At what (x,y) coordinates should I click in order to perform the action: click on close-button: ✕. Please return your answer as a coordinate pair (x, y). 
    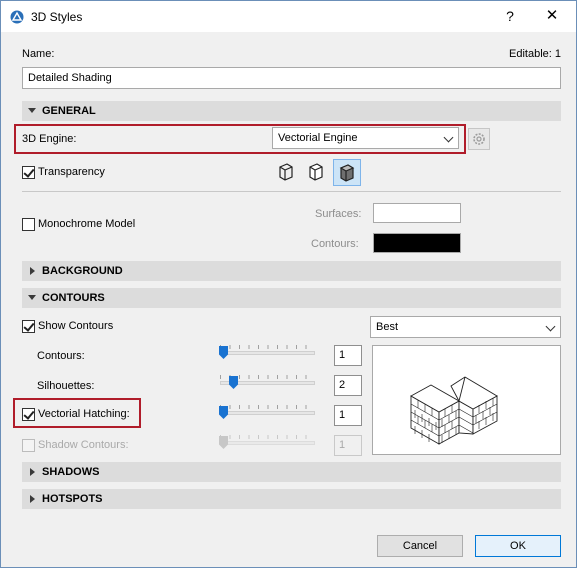
    Looking at the image, I should click on (552, 16).